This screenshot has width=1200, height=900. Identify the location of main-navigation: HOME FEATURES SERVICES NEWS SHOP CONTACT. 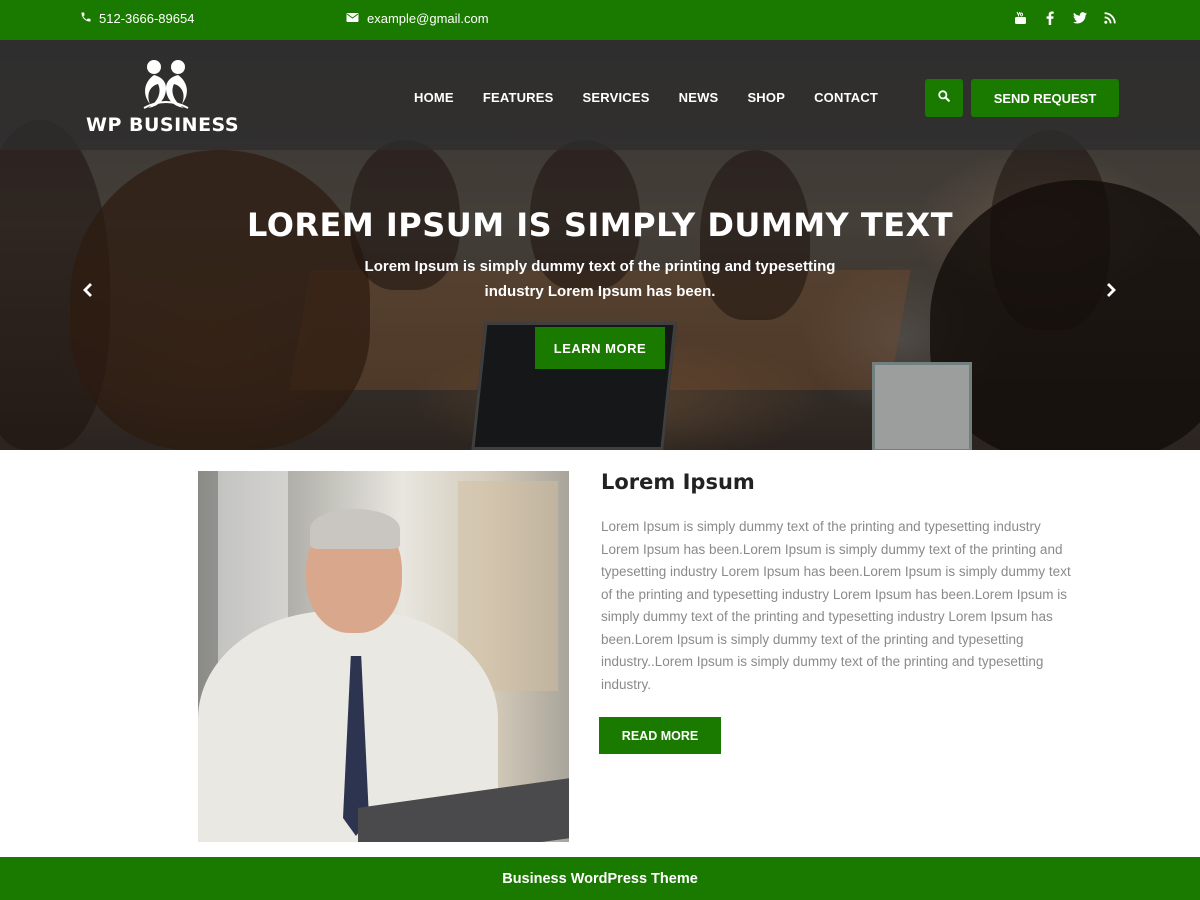
(646, 97).